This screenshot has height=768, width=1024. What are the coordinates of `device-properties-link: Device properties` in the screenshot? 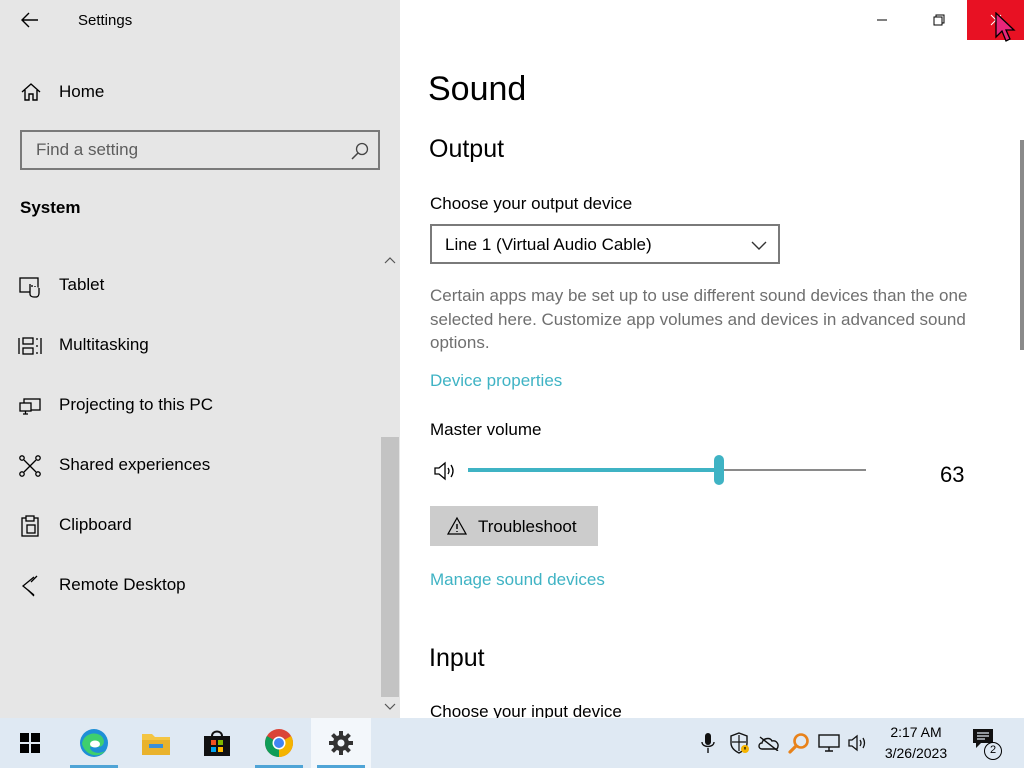 It's located at (496, 381).